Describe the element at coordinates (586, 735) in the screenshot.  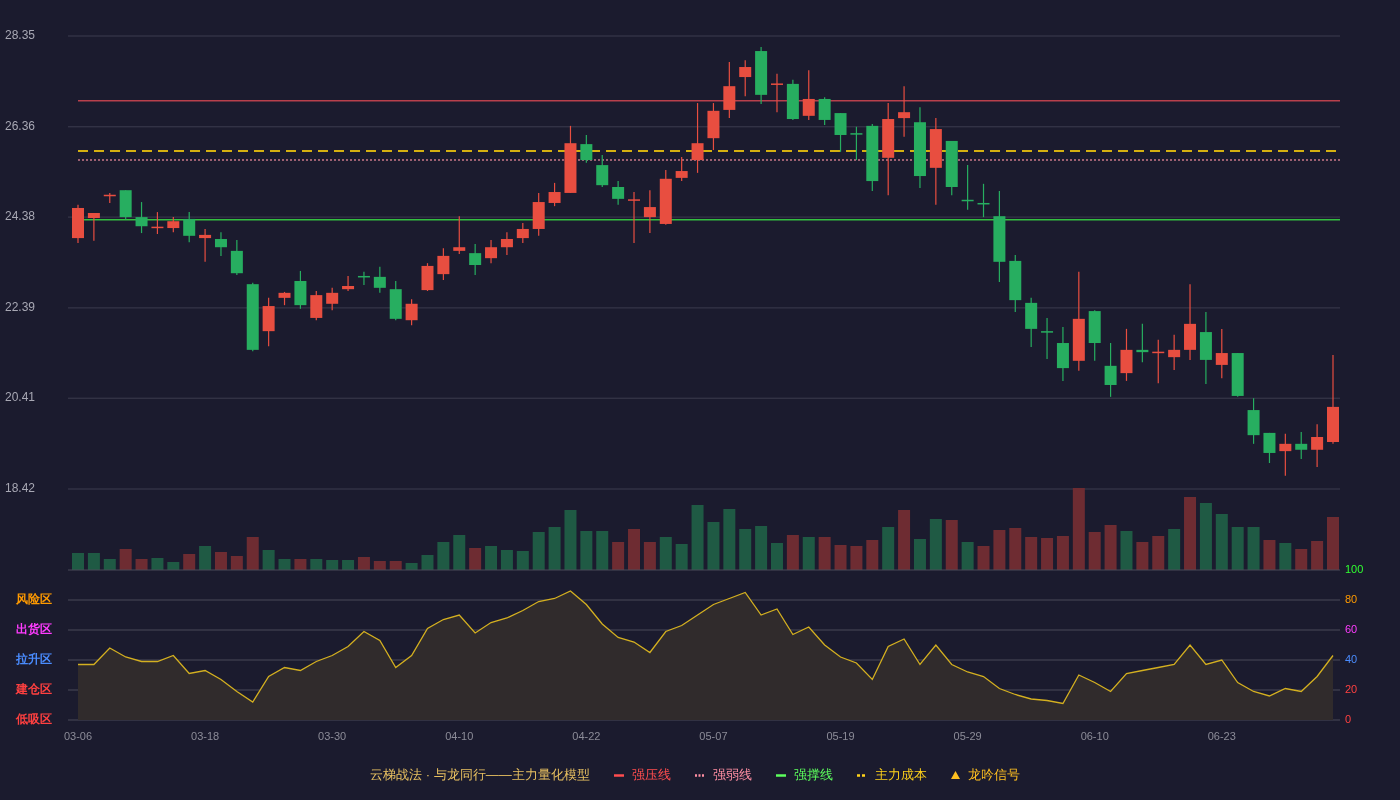
I see `date-label: 04-22` at that location.